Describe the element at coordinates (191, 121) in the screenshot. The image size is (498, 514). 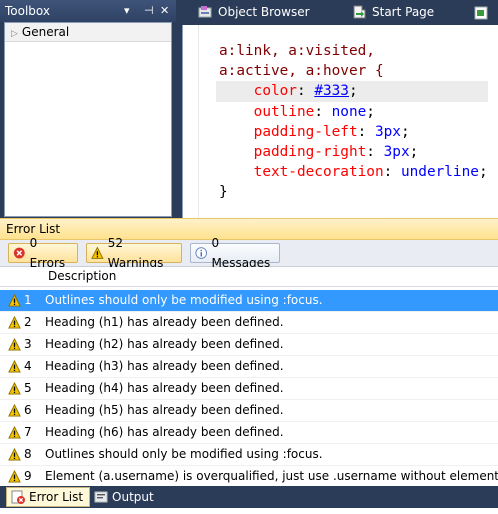
I see `editor-gutter` at that location.